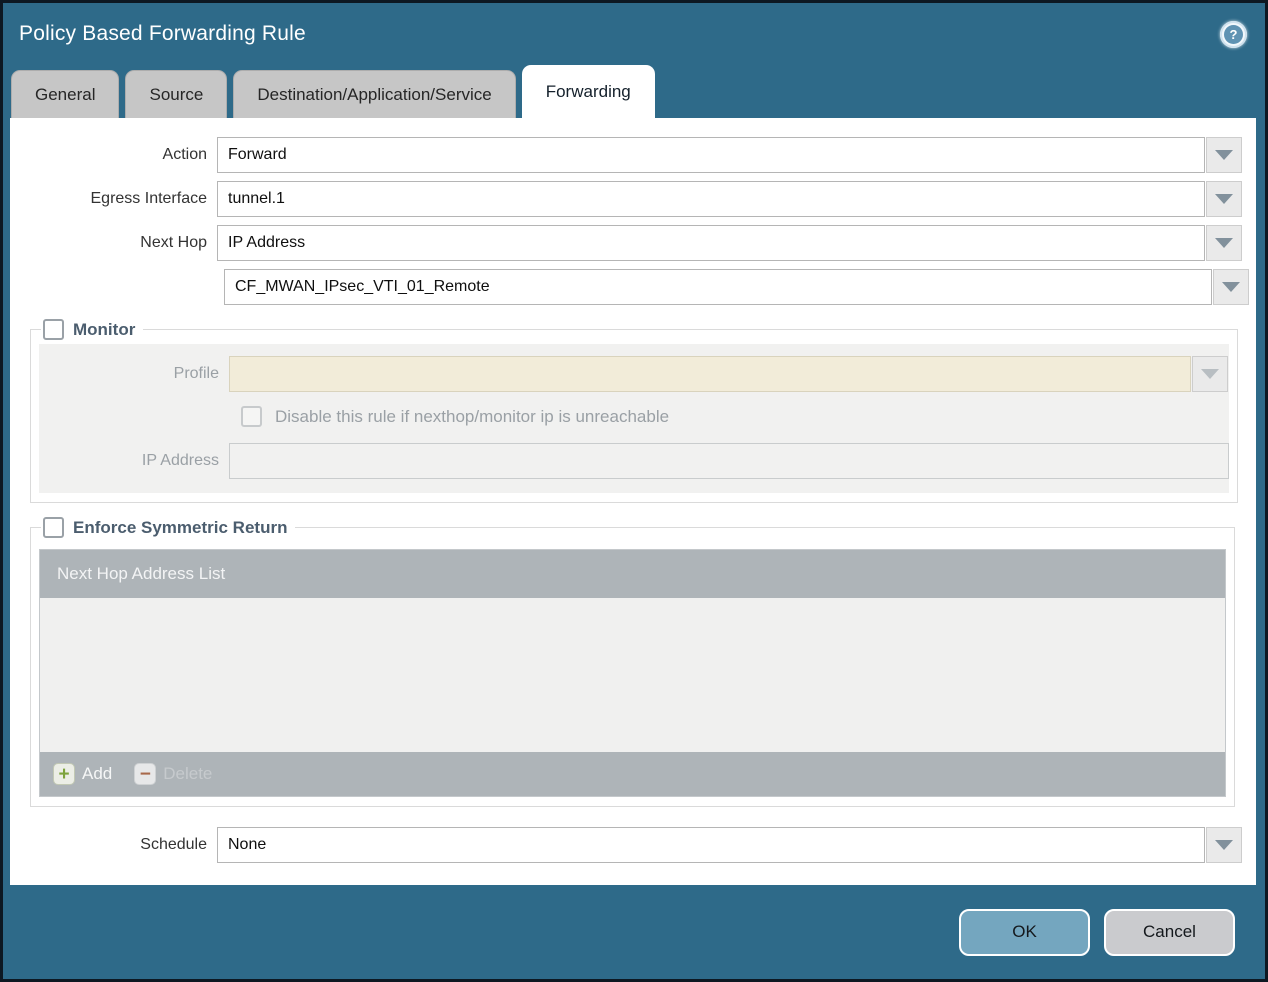  Describe the element at coordinates (53, 329) in the screenshot. I see `monitor-checkbox` at that location.